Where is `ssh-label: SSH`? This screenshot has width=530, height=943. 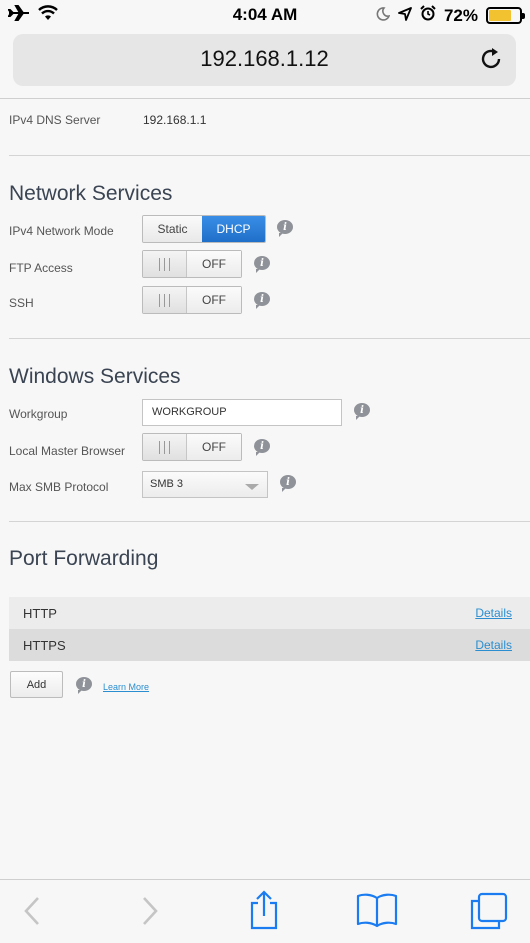
ssh-label: SSH is located at coordinates (21, 303).